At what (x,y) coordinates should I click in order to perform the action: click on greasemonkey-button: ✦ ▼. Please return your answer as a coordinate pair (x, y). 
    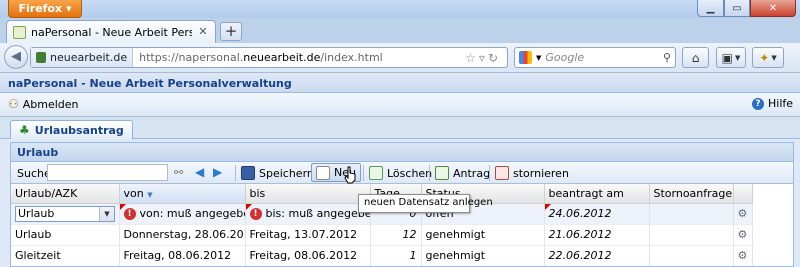
    Looking at the image, I should click on (768, 57).